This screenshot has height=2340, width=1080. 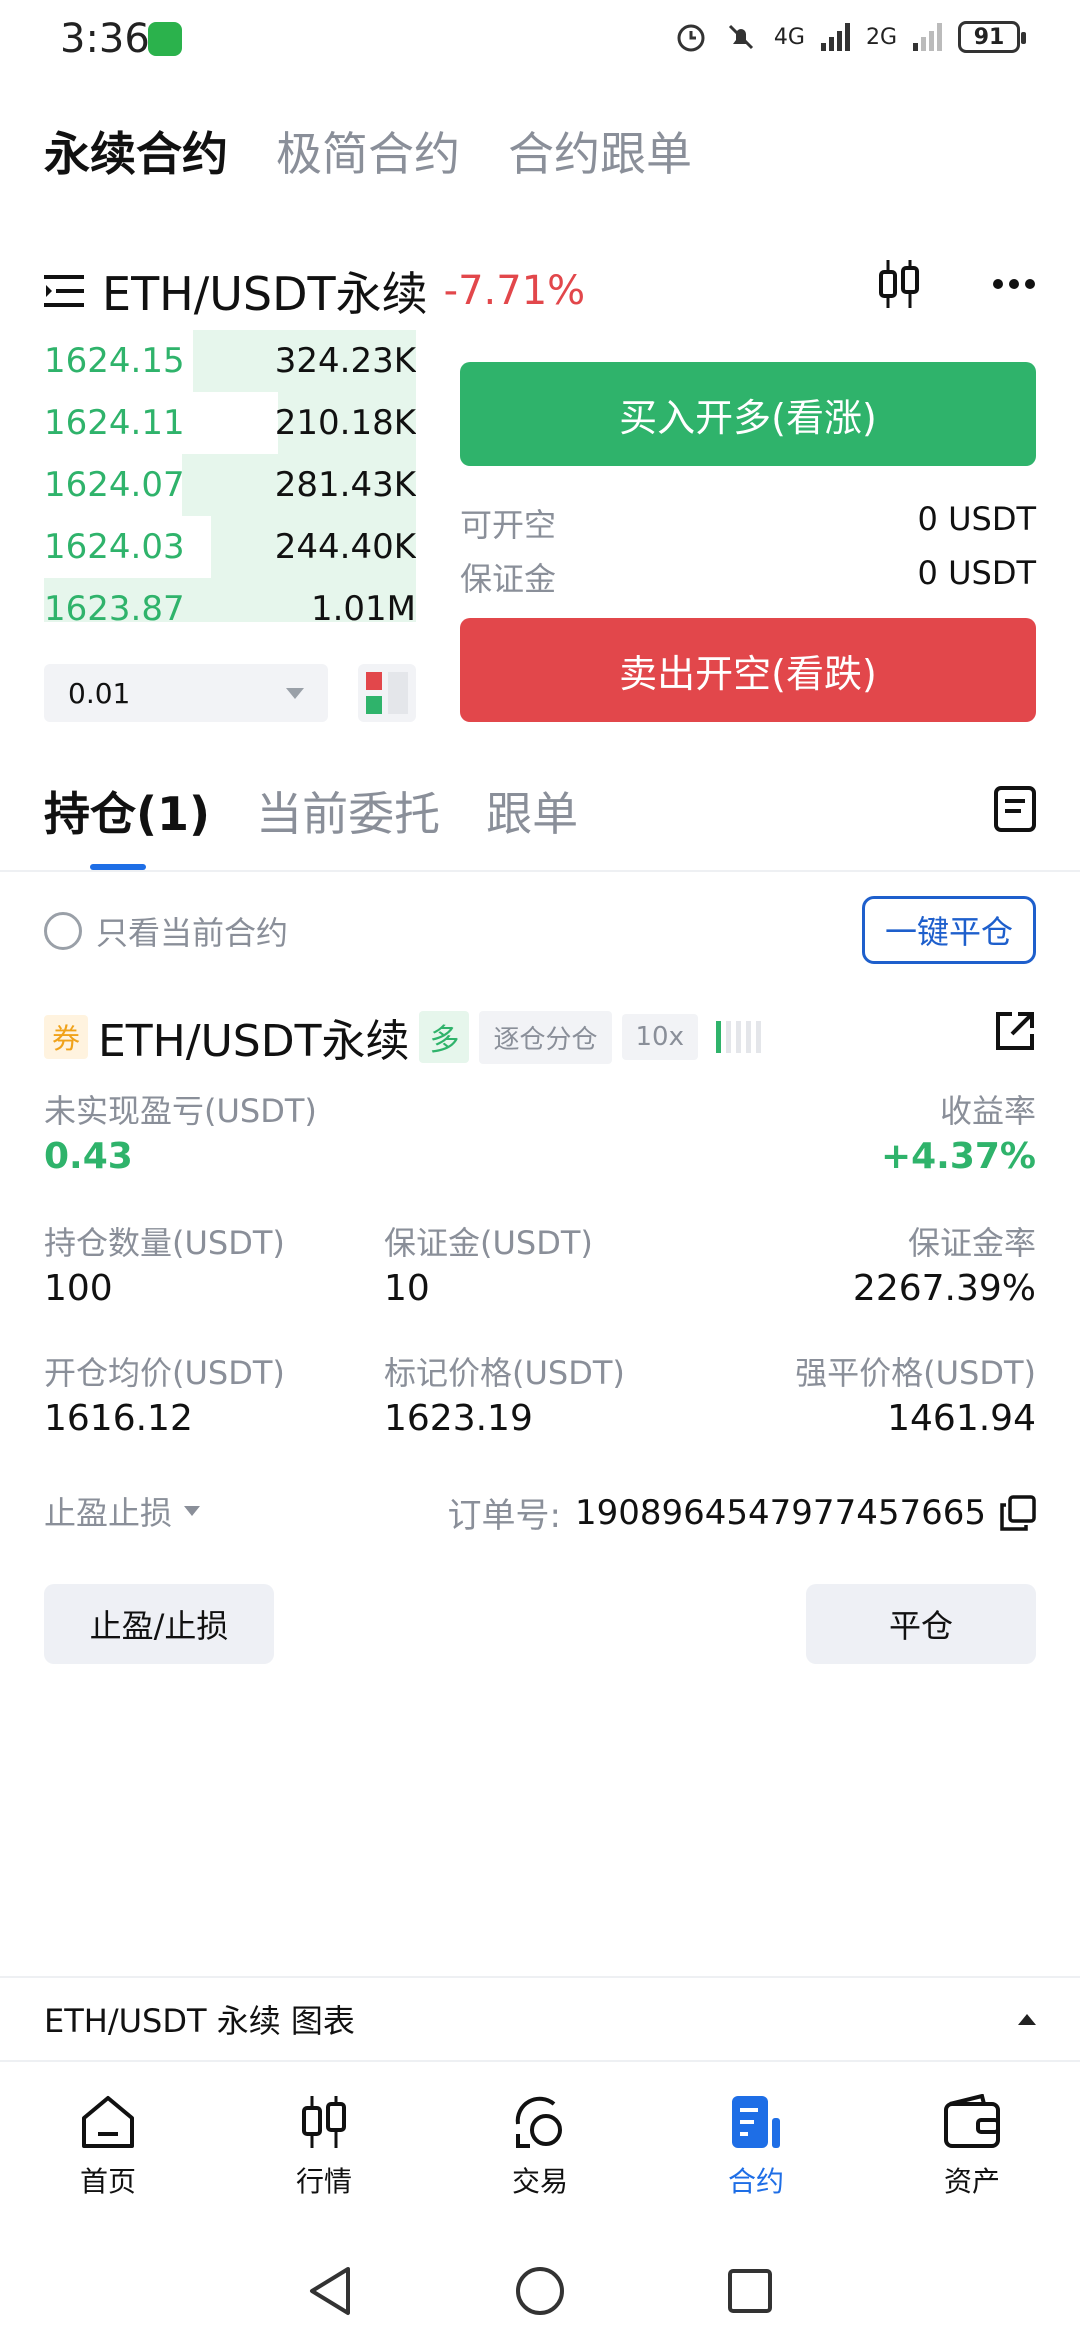 I want to click on tab-simple: 极简合约, so click(x=368, y=151).